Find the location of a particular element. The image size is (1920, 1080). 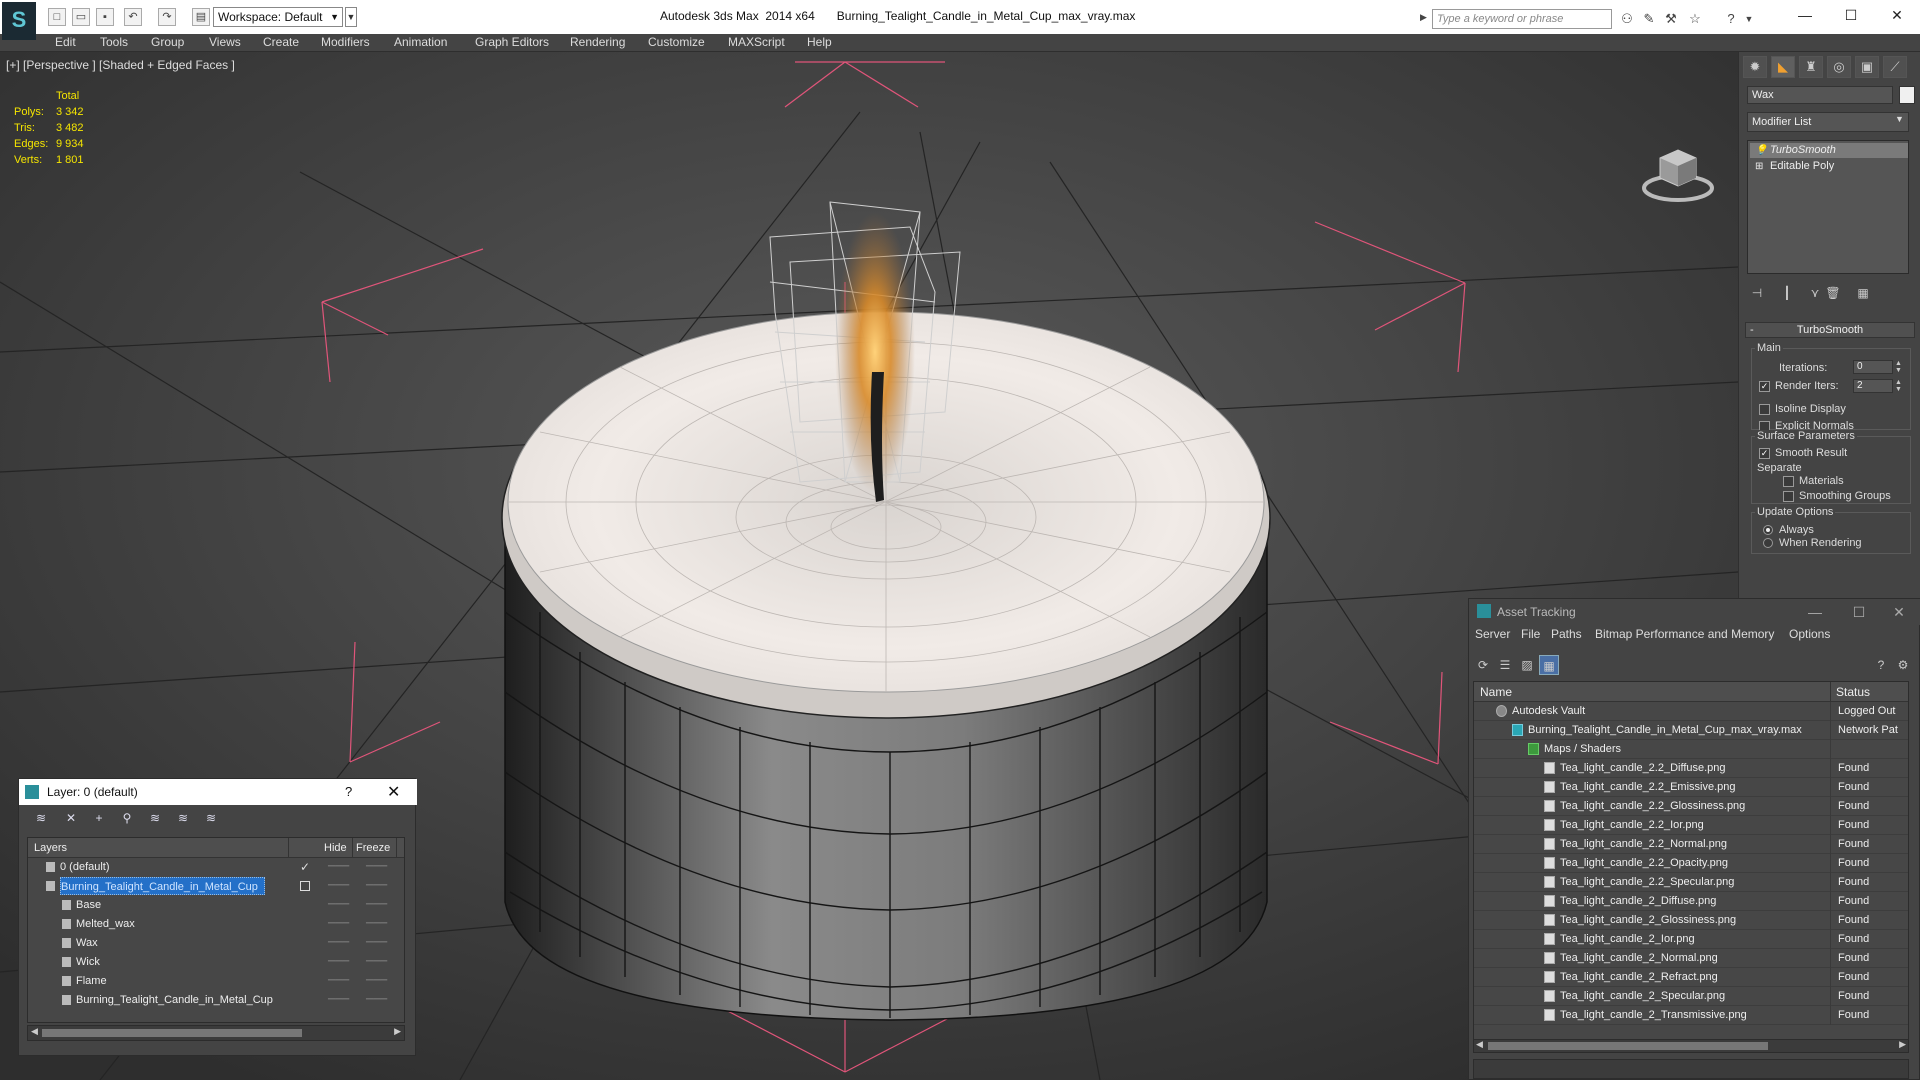

column-status-header: Status is located at coordinates (1853, 692).